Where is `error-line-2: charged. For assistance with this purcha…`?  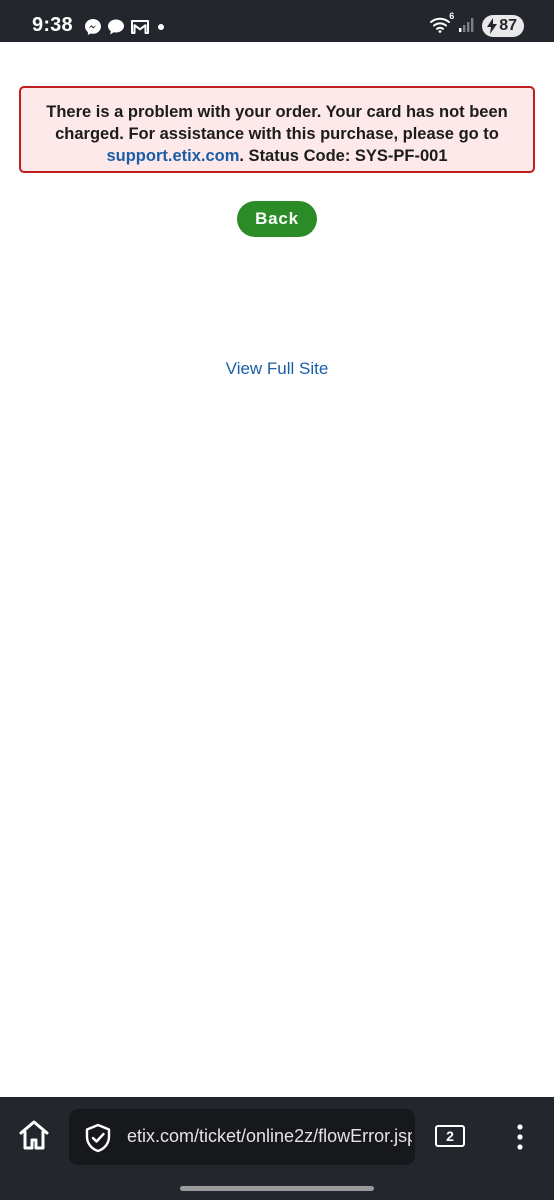 error-line-2: charged. For assistance with this purcha… is located at coordinates (277, 134).